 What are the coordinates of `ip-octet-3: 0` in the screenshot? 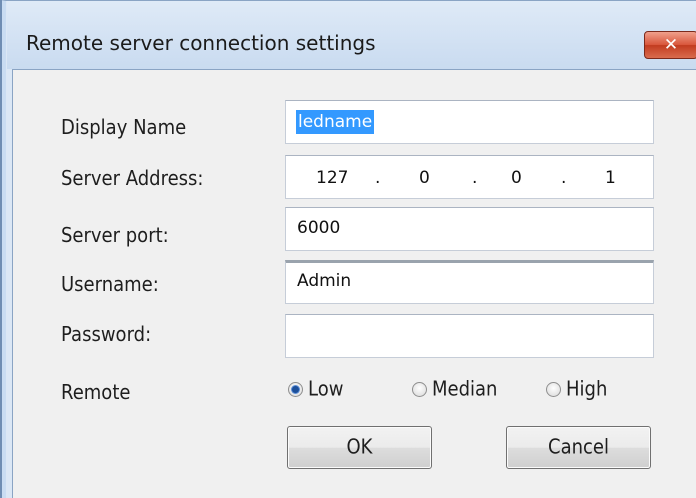 It's located at (516, 178).